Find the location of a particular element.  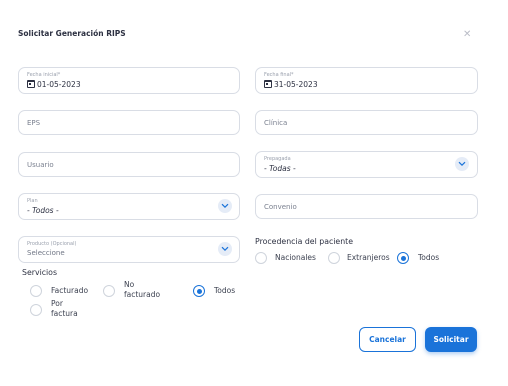

prepagada-select: Prepagada - Todas - is located at coordinates (366, 164).